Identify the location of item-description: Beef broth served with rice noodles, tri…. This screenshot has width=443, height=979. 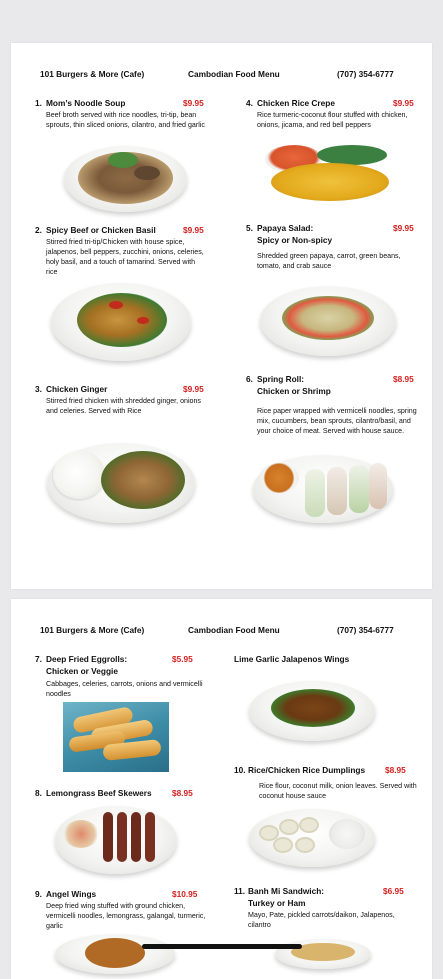
(125, 120).